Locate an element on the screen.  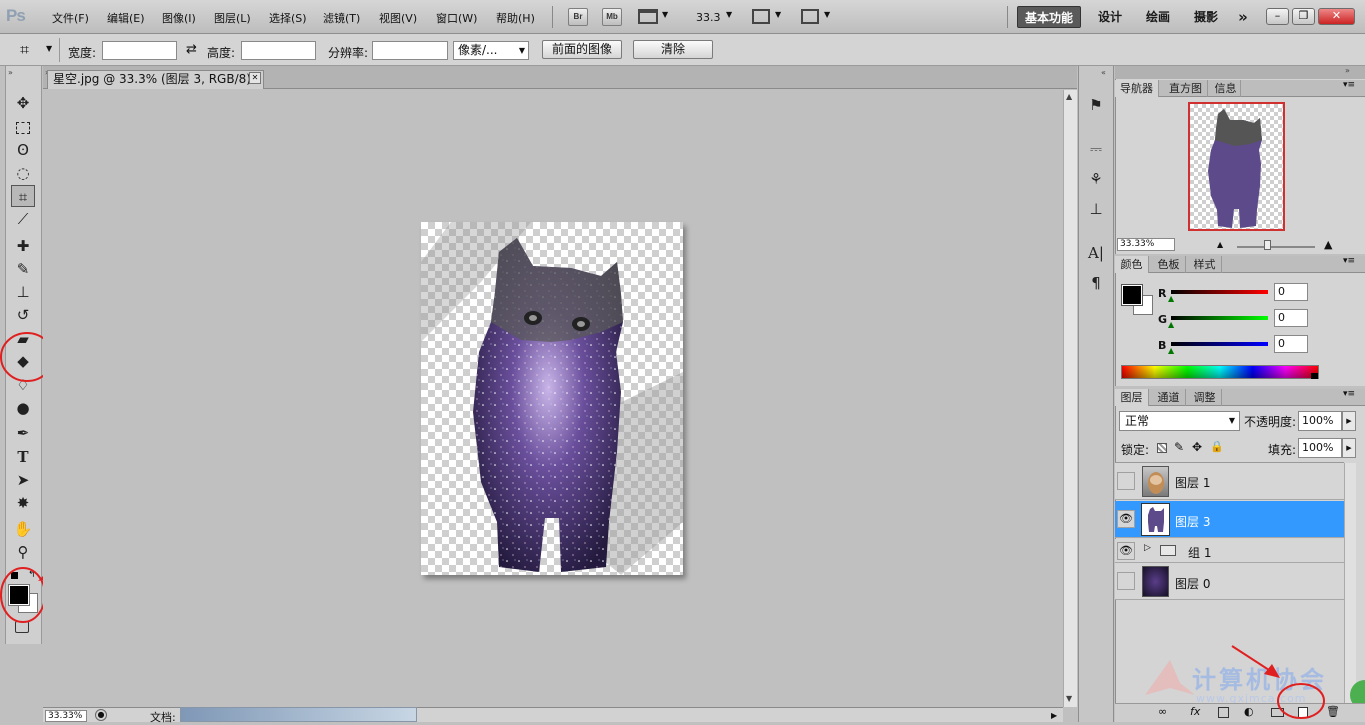
document-image is located at coordinates (552, 398).